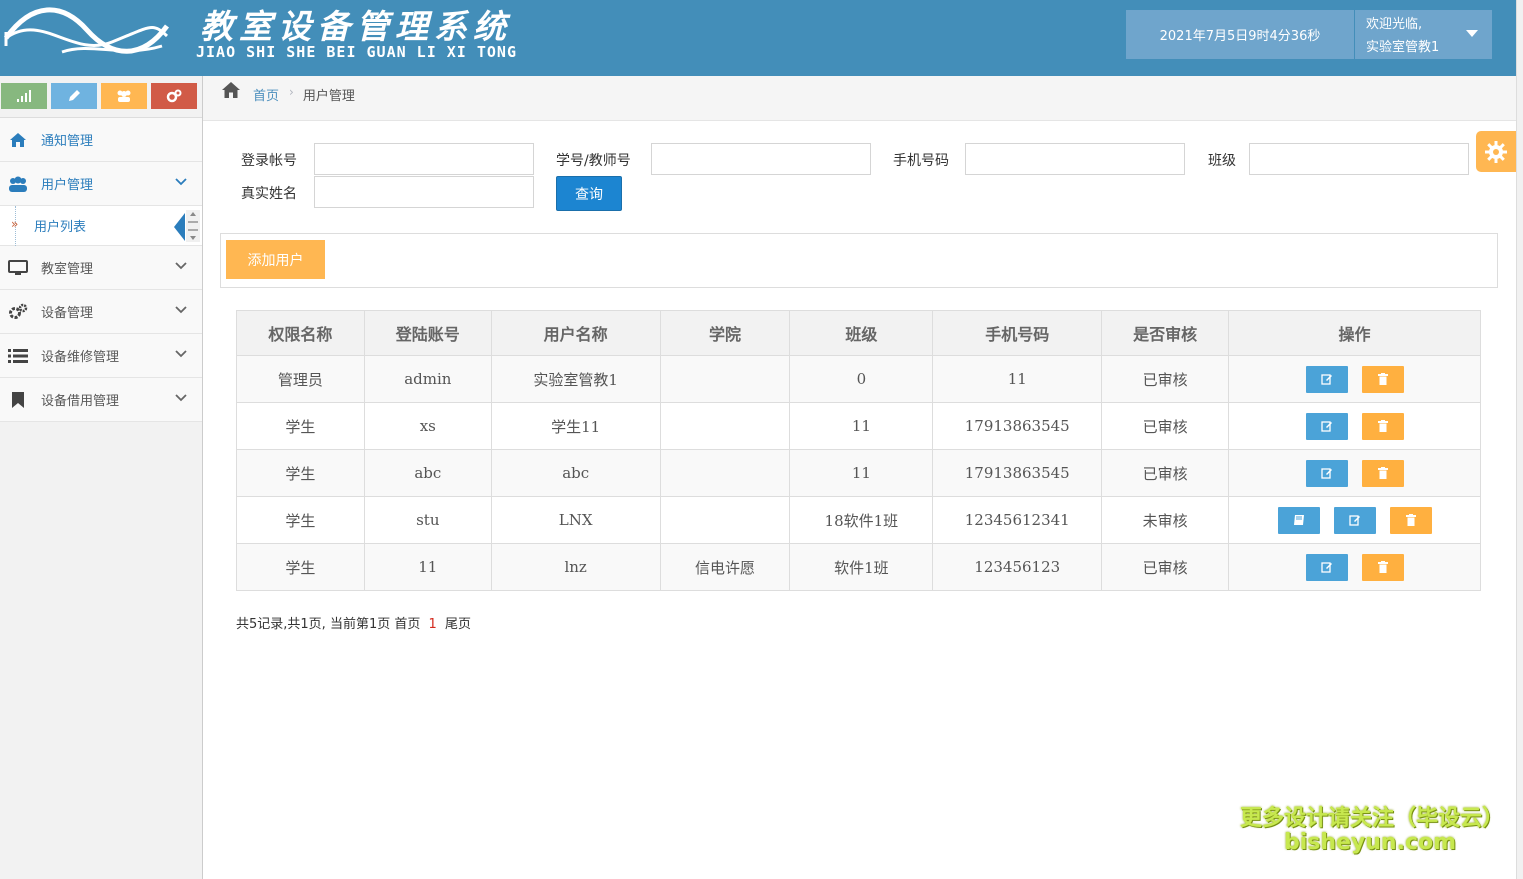 The image size is (1523, 879). What do you see at coordinates (67, 141) in the screenshot?
I see `sidebar-item-label: 通知管理` at bounding box center [67, 141].